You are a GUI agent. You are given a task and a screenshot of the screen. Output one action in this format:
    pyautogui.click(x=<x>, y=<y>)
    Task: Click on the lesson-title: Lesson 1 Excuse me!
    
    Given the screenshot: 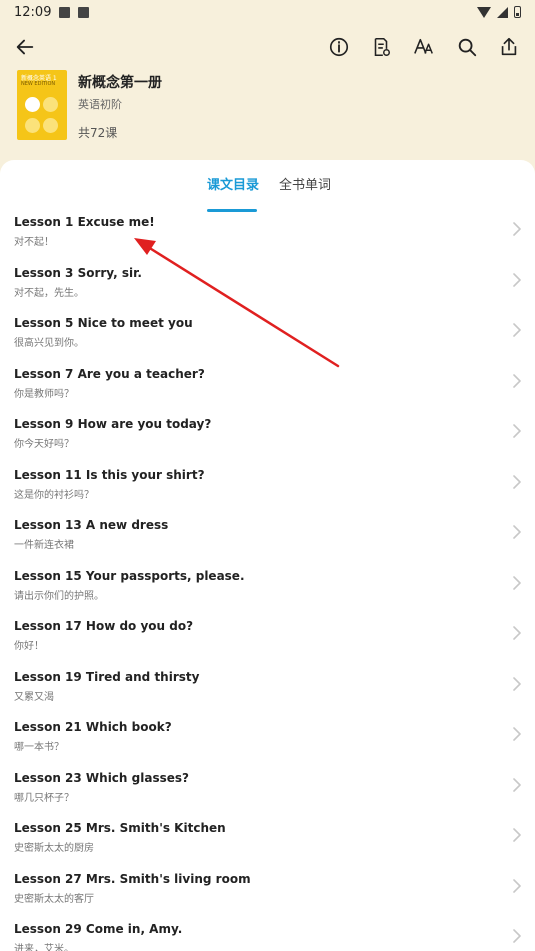 What is the action you would take?
    pyautogui.click(x=84, y=222)
    